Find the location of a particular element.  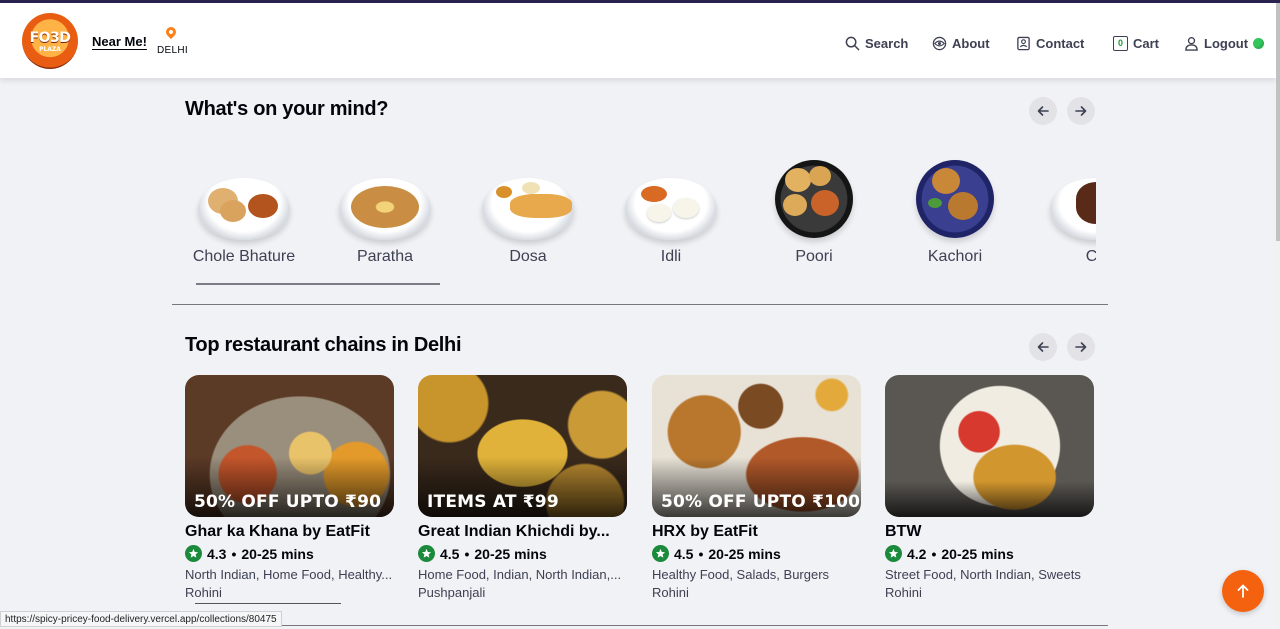

restaurant-meta: 4.3 • 20-25 mins is located at coordinates (289, 553).